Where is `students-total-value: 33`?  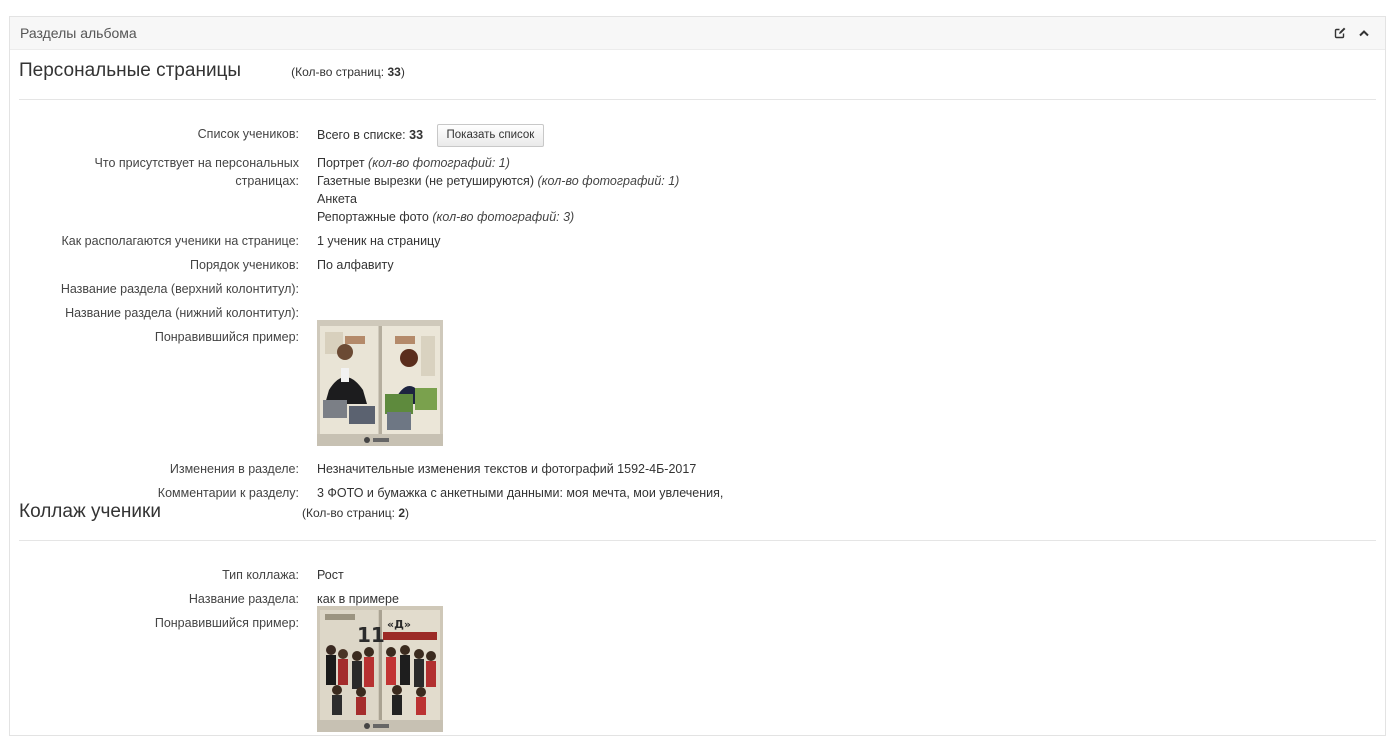
students-total-value: 33 is located at coordinates (416, 134).